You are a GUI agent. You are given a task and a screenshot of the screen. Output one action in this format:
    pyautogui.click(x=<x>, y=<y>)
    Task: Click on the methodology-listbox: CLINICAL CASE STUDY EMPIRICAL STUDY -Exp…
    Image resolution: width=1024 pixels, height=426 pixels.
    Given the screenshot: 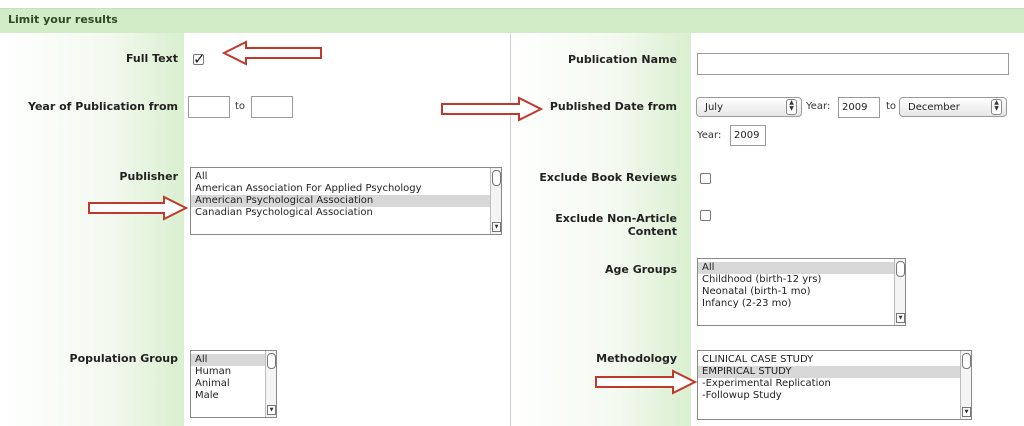 What is the action you would take?
    pyautogui.click(x=834, y=385)
    